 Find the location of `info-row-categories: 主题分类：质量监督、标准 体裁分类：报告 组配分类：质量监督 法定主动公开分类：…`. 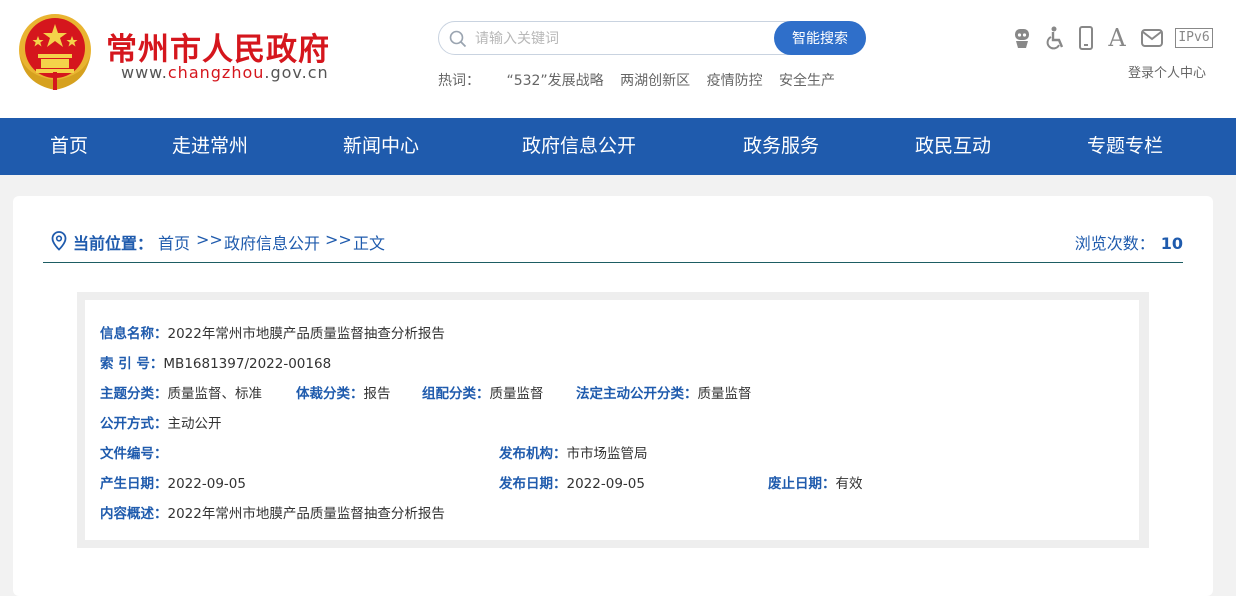

info-row-categories: 主题分类：质量监督、标准 体裁分类：报告 组配分类：质量监督 法定主动公开分类：… is located at coordinates (610, 392).